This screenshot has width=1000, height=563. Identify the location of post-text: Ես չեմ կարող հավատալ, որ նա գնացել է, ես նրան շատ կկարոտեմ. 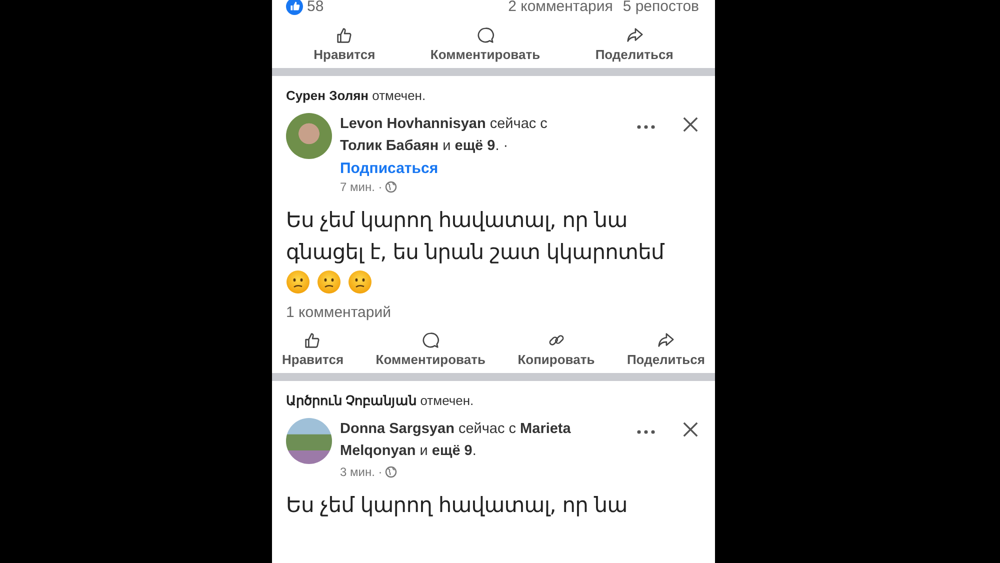
(476, 236).